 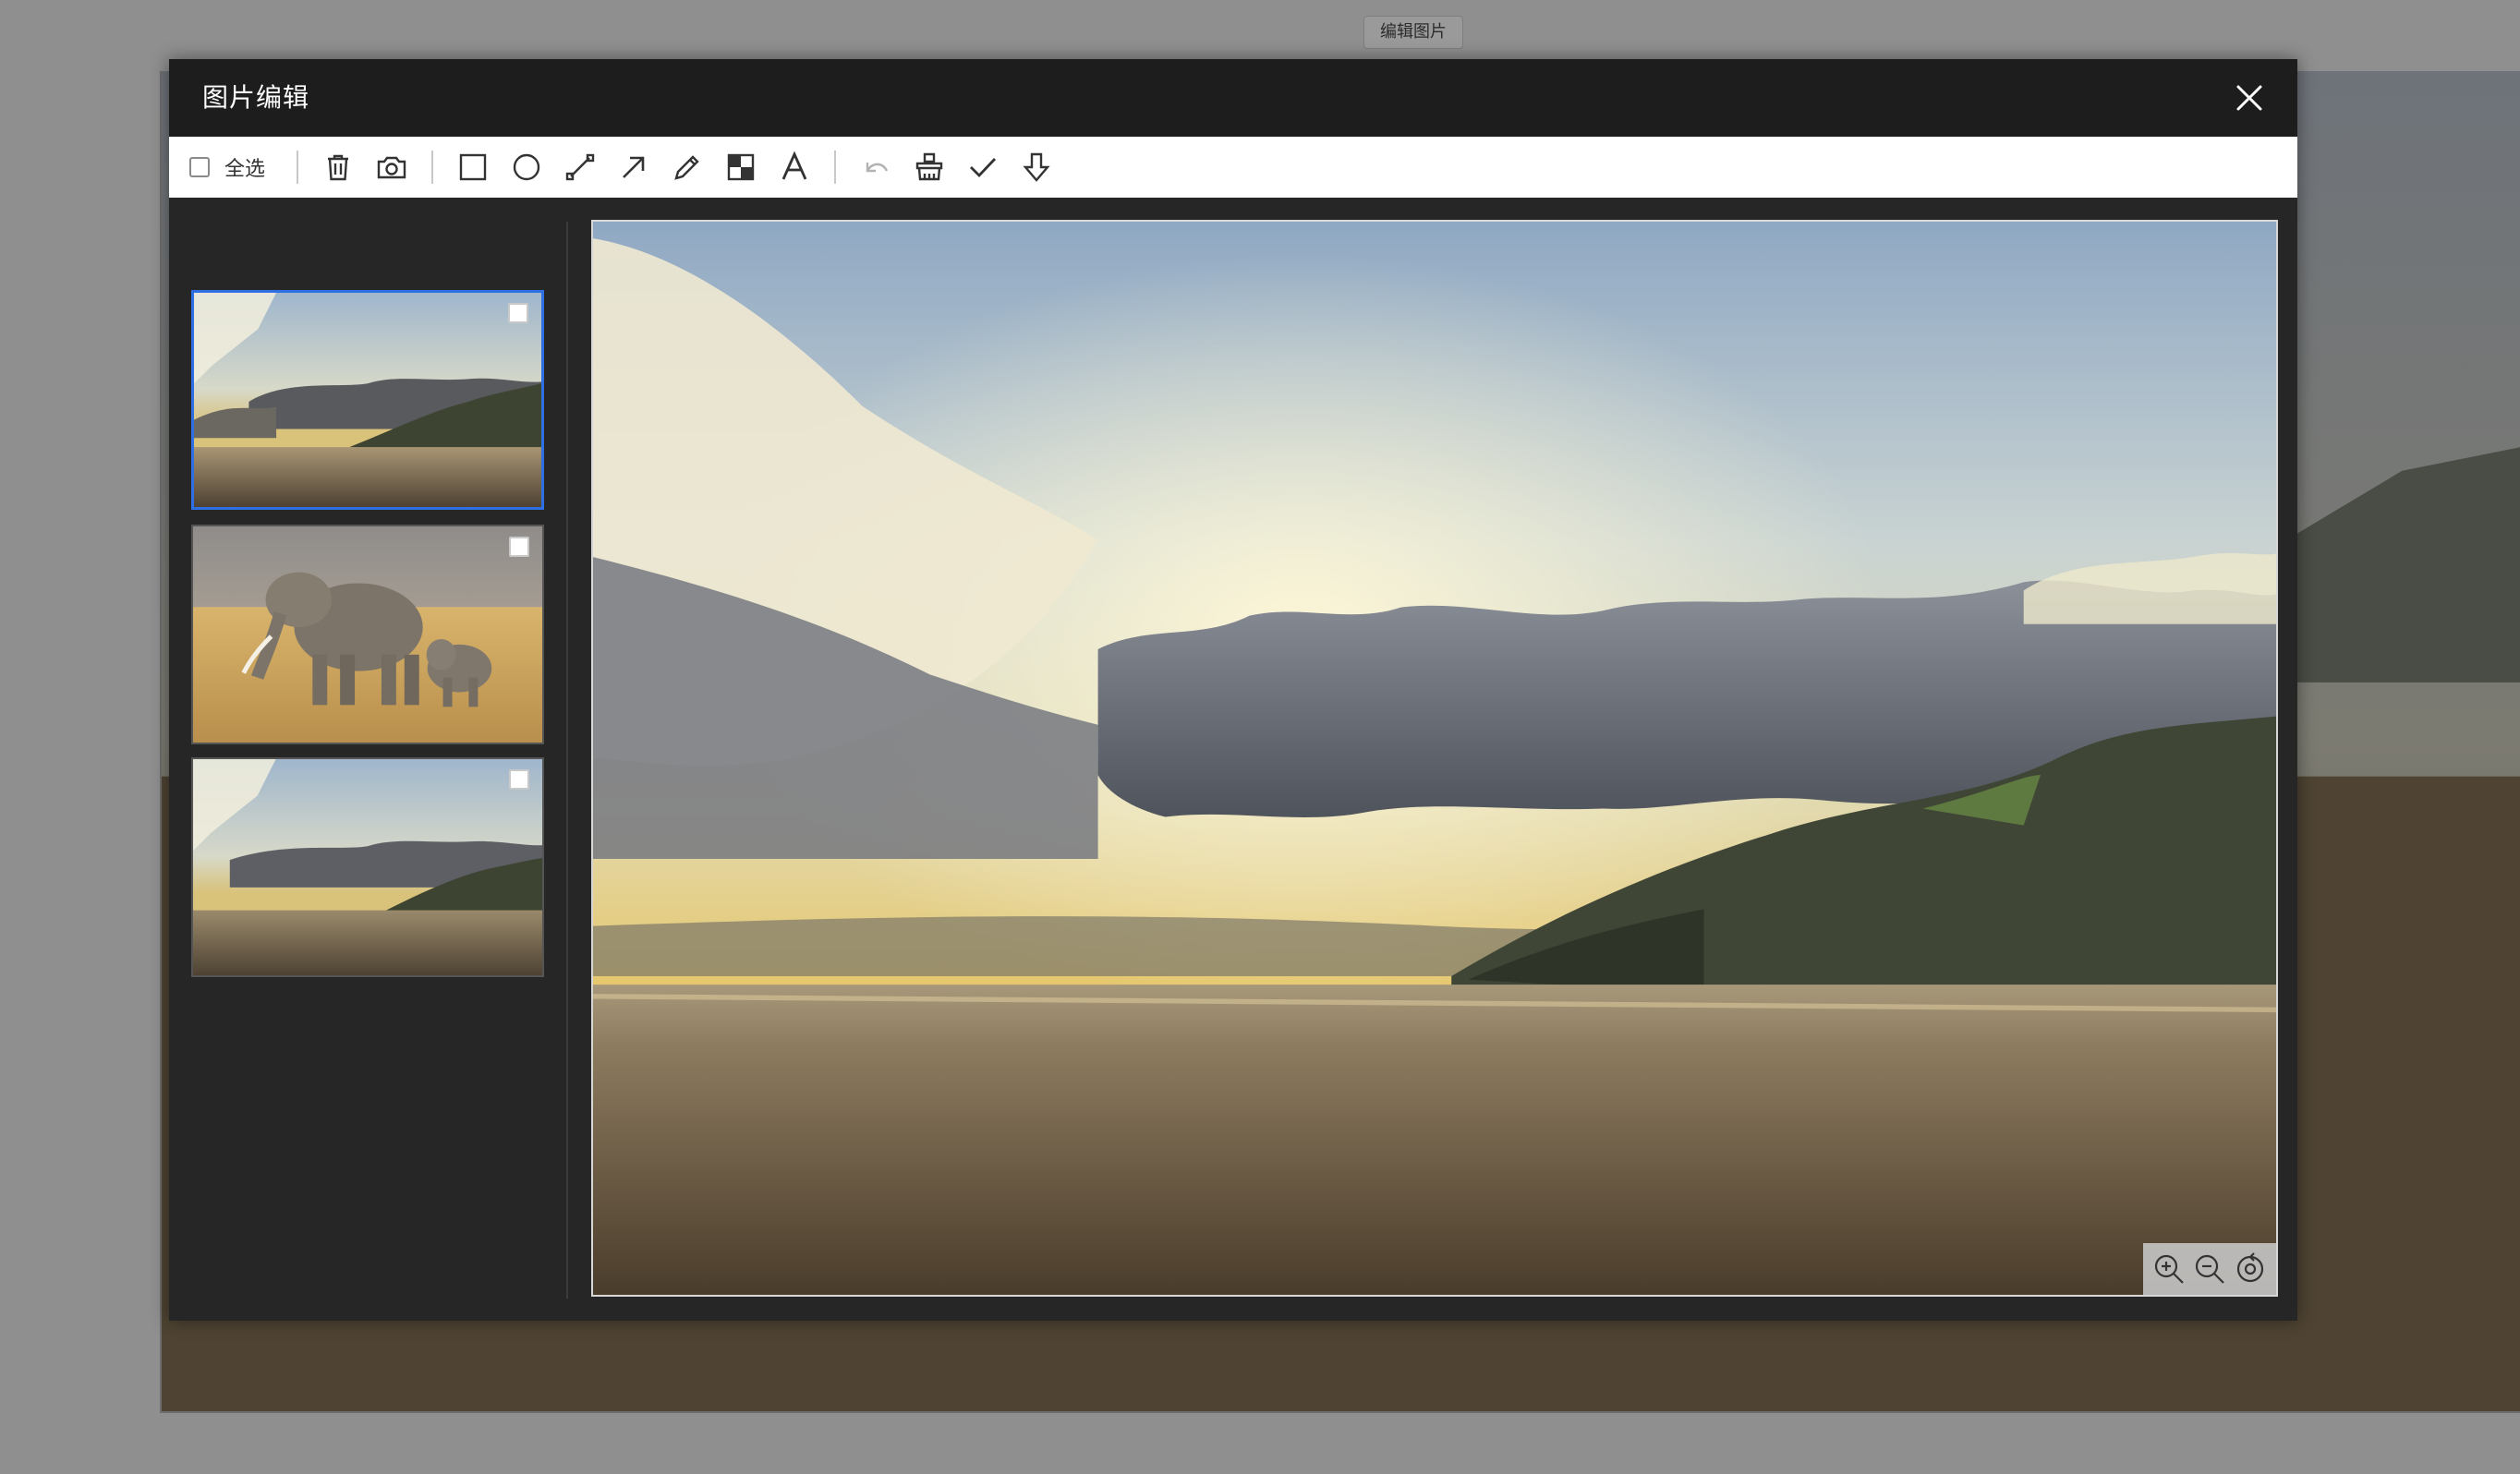 I want to click on eraser-icon, so click(x=929, y=166).